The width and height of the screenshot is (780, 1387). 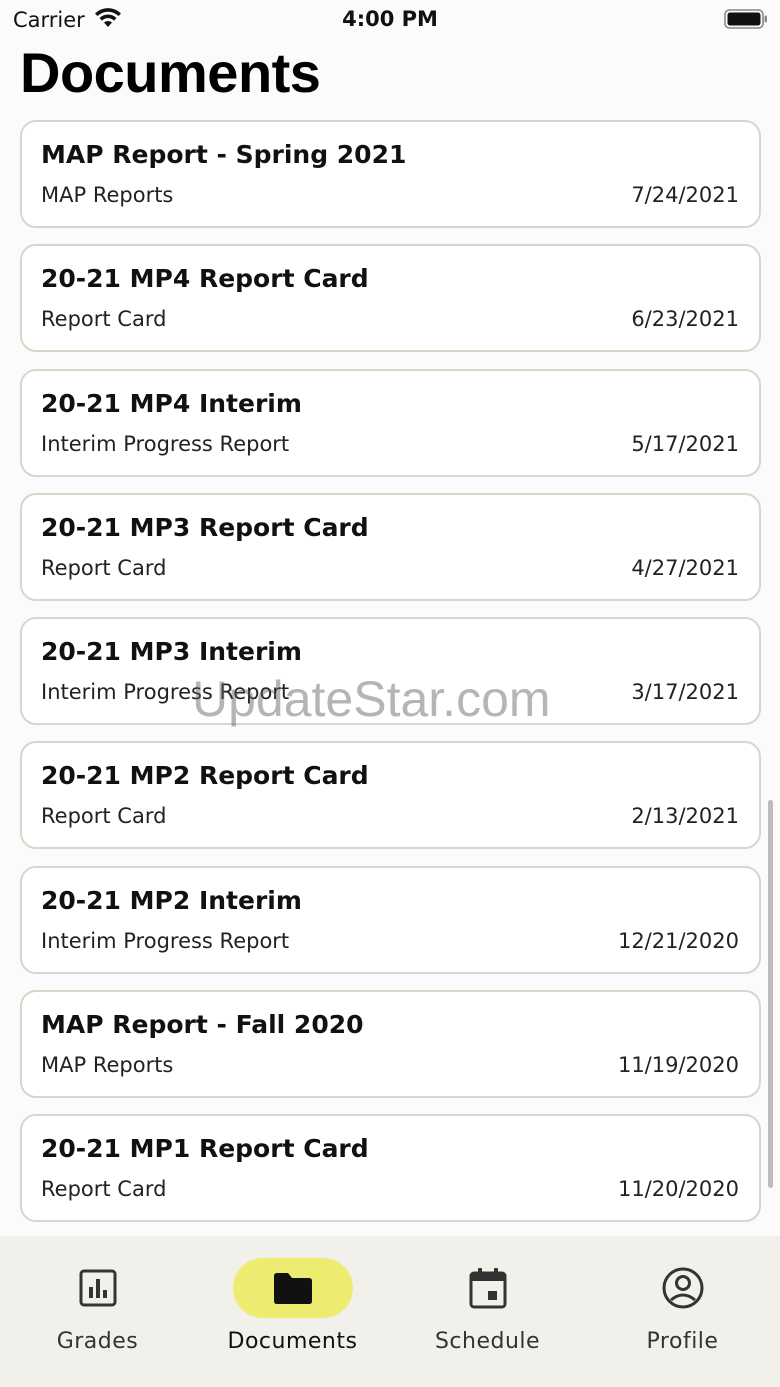 I want to click on document-title: 20-21 MP1 Report Card, so click(x=205, y=1149).